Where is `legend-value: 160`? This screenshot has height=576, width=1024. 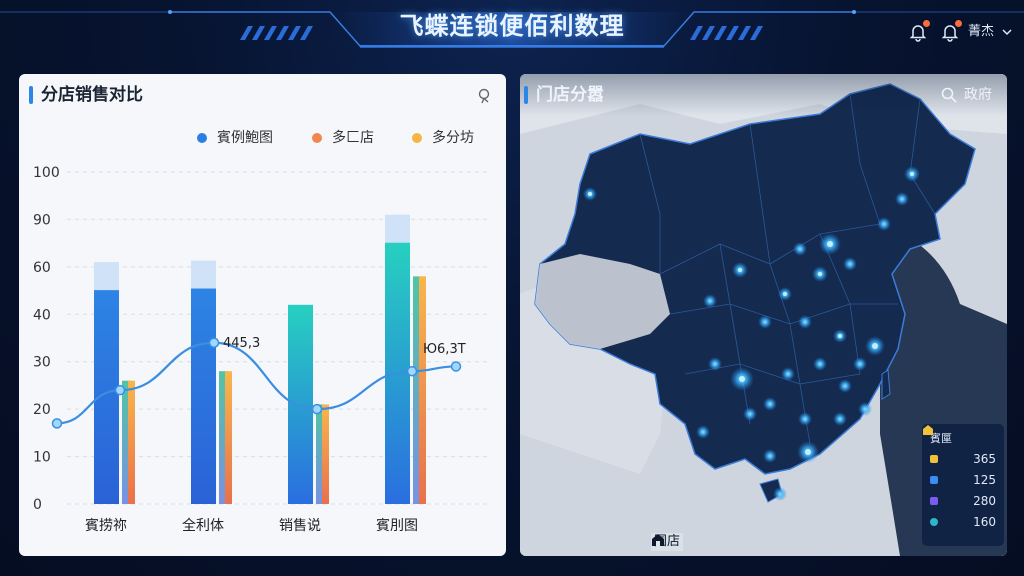 legend-value: 160 is located at coordinates (984, 521).